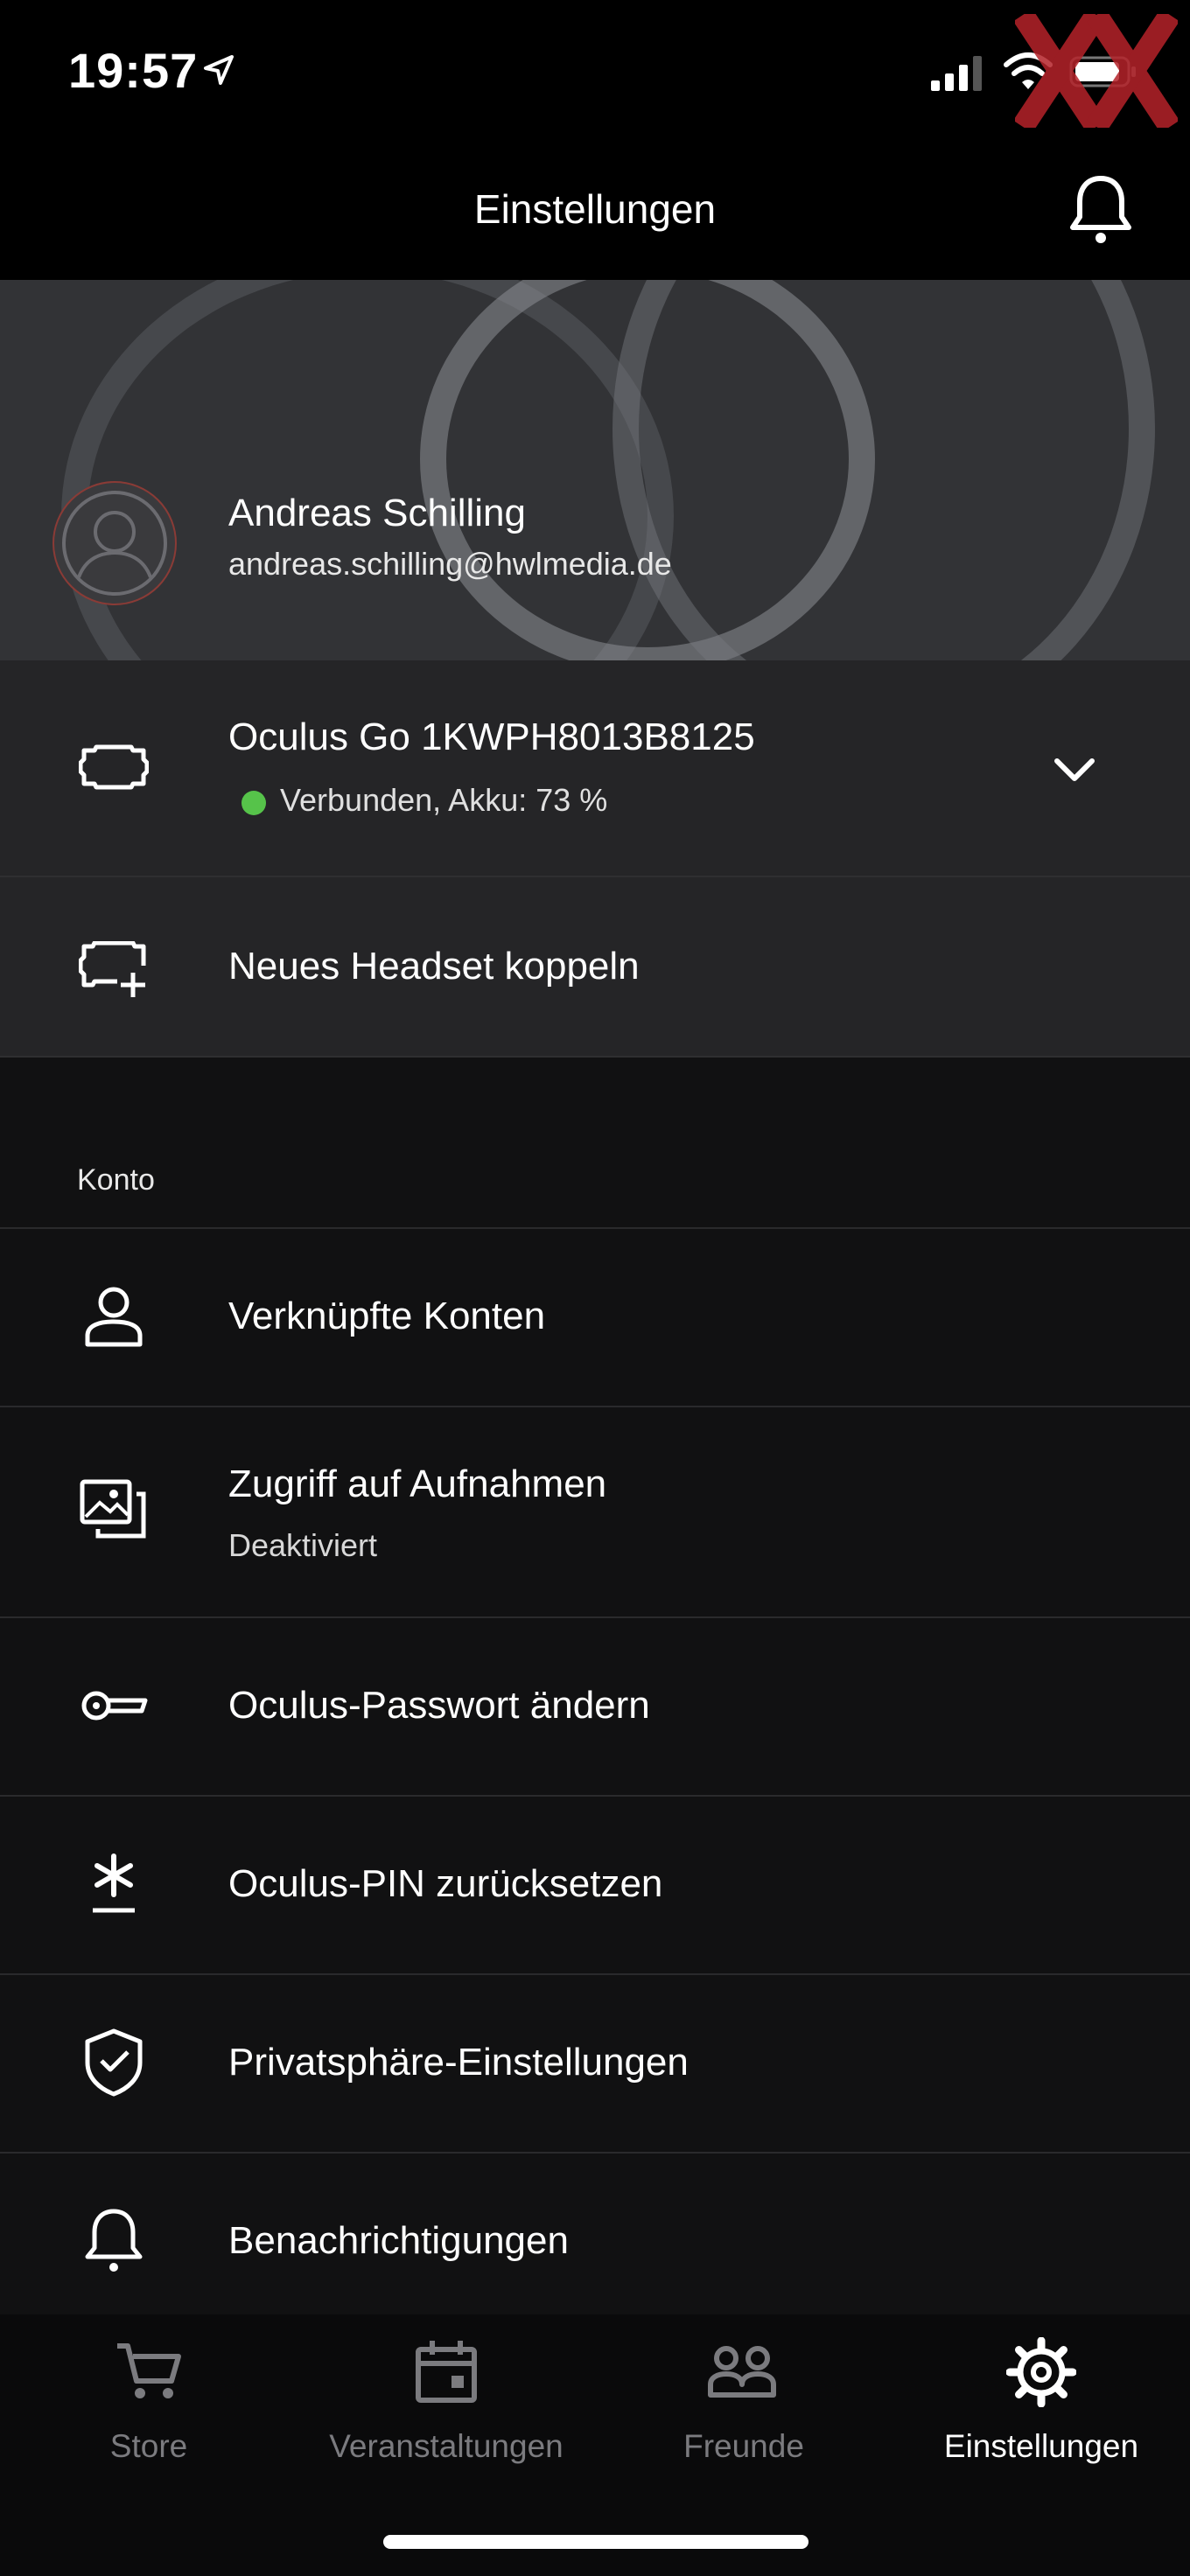 The width and height of the screenshot is (1190, 2576). I want to click on device-row, so click(595, 768).